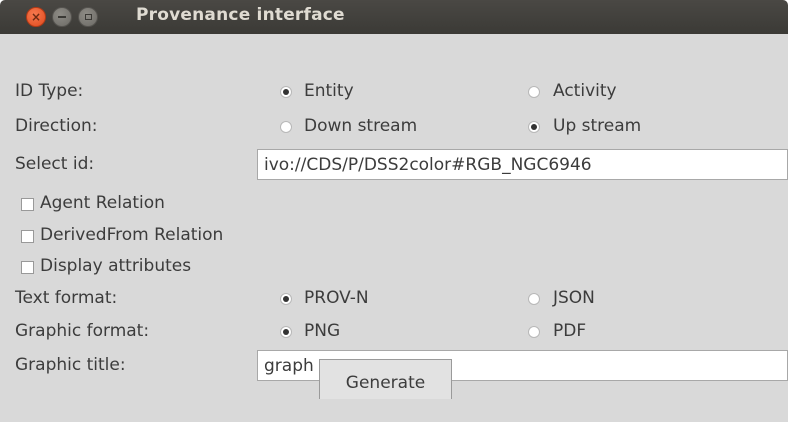 The image size is (788, 422). What do you see at coordinates (286, 299) in the screenshot?
I see `text-format-provn-radio` at bounding box center [286, 299].